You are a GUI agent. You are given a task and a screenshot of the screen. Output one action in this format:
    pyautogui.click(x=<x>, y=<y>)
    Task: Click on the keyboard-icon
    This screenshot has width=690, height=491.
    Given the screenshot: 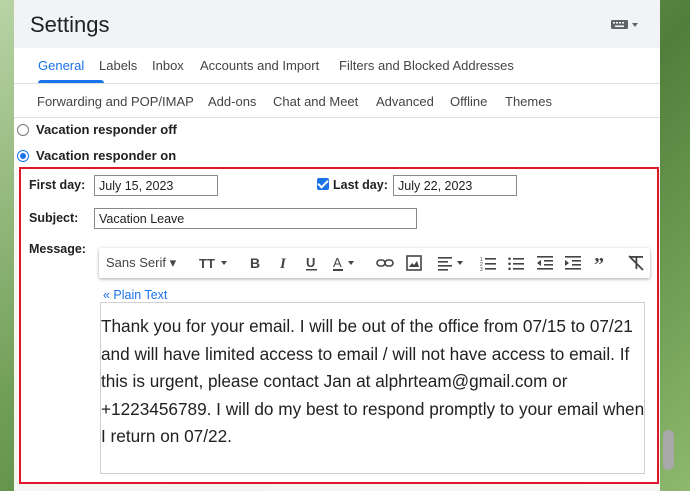 What is the action you would take?
    pyautogui.click(x=625, y=24)
    